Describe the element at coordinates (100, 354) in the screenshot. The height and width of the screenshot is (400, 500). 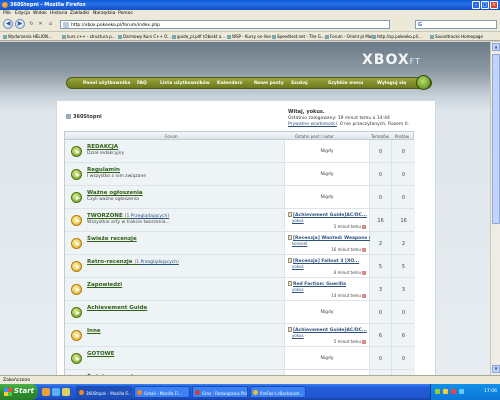
I see `forum-name-link: GOTOWE` at that location.